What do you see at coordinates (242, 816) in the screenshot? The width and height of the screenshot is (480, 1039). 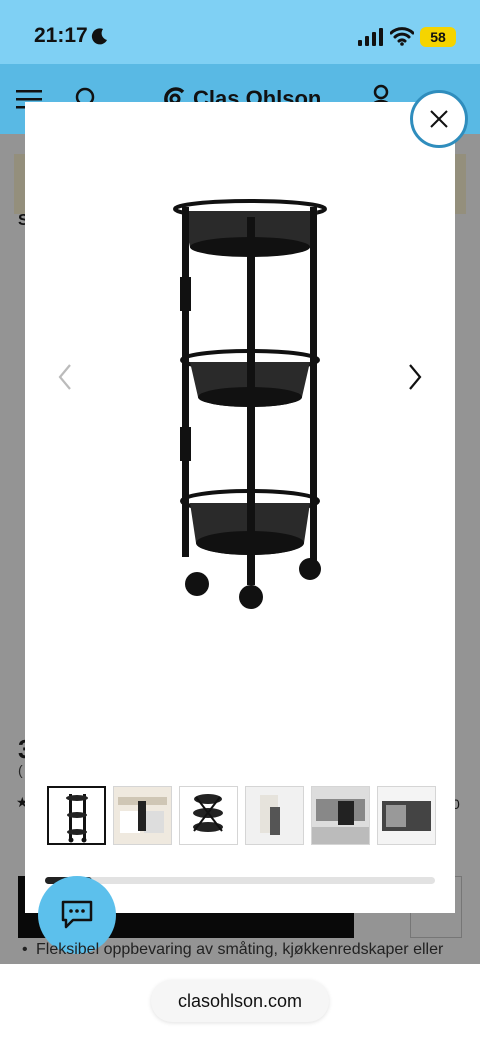 I see `thumbnail-strip` at bounding box center [242, 816].